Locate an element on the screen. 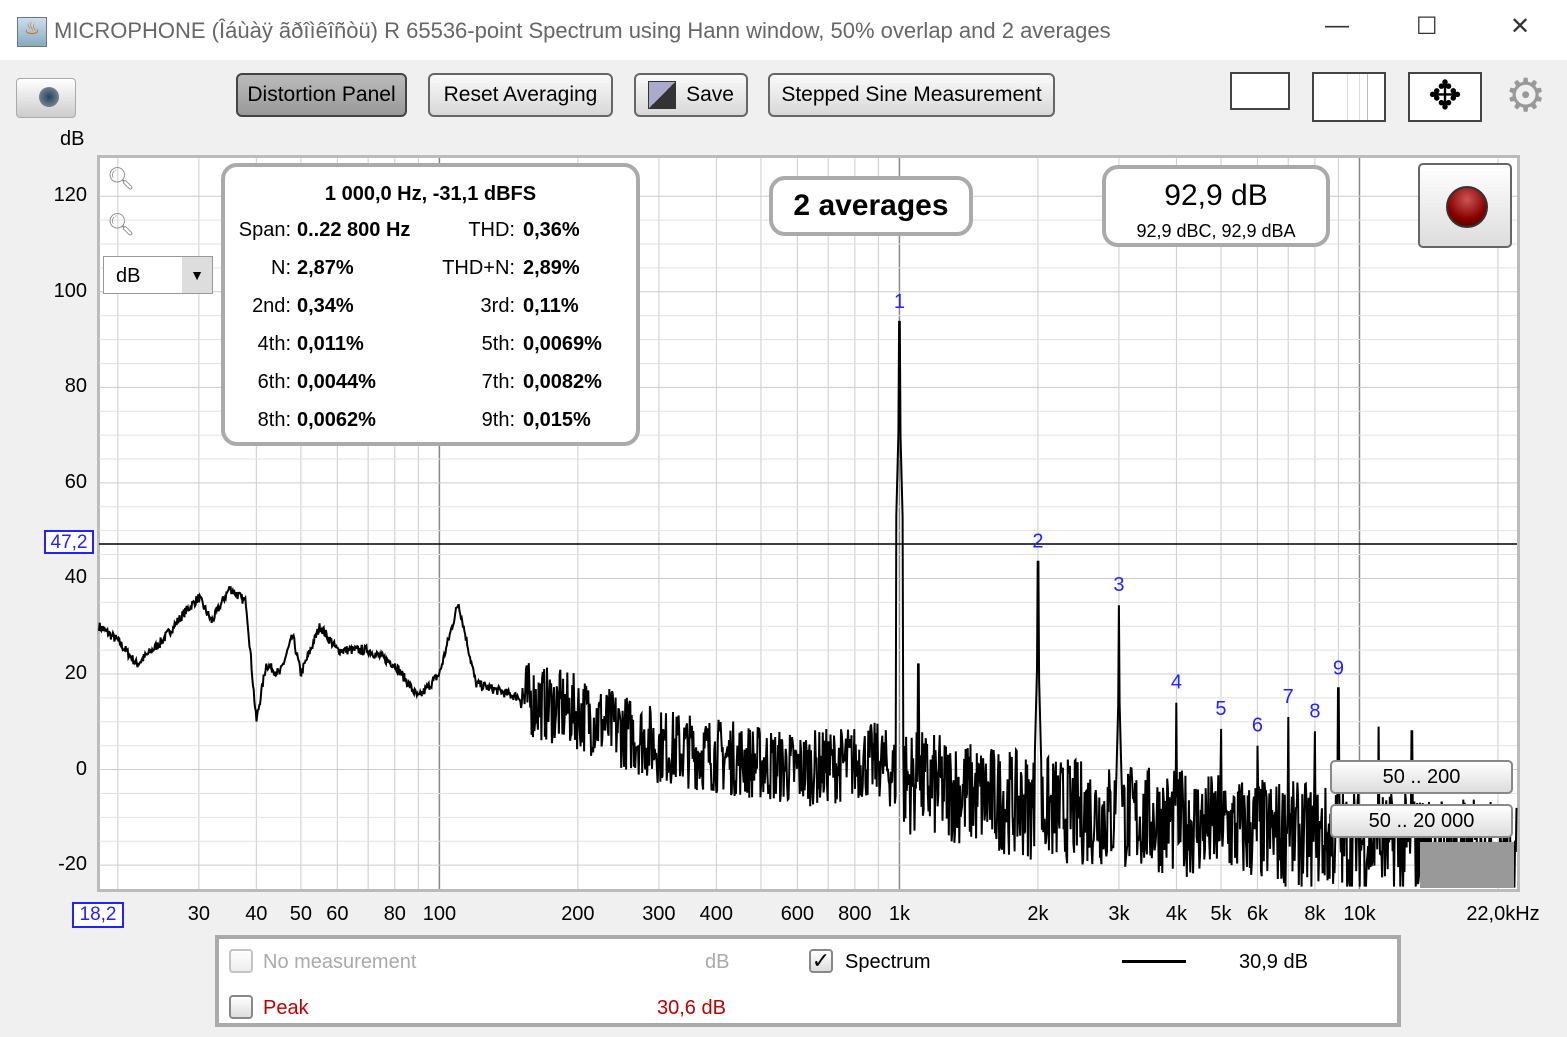 The height and width of the screenshot is (1037, 1567). harmonic-label: 2 is located at coordinates (1037, 542).